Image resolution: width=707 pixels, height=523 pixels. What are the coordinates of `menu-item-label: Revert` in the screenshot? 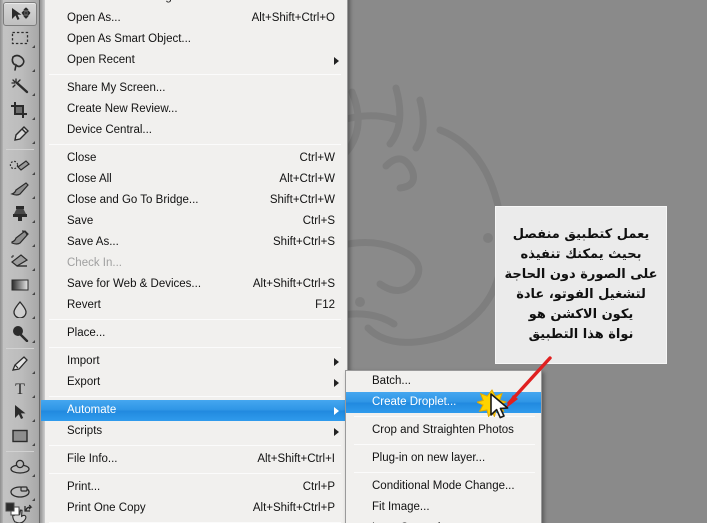 It's located at (84, 305).